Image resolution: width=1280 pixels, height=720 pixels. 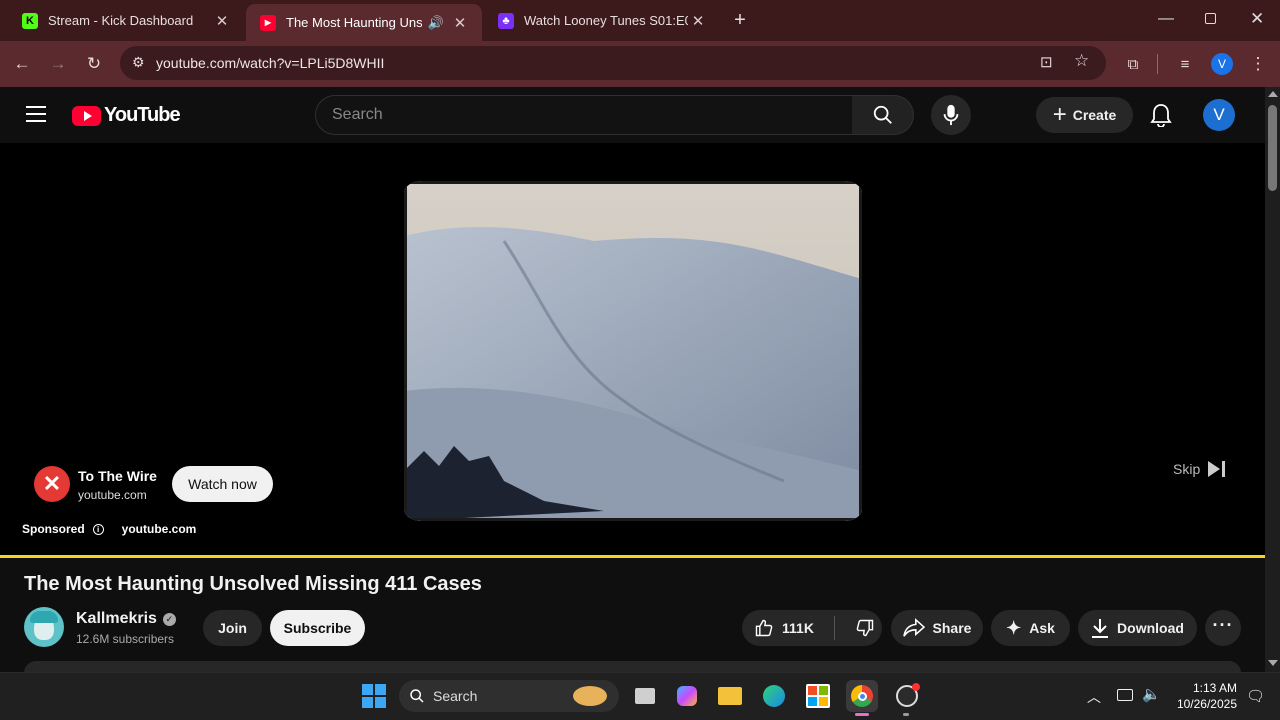 I want to click on volume-icon: 🔈, so click(x=1151, y=694).